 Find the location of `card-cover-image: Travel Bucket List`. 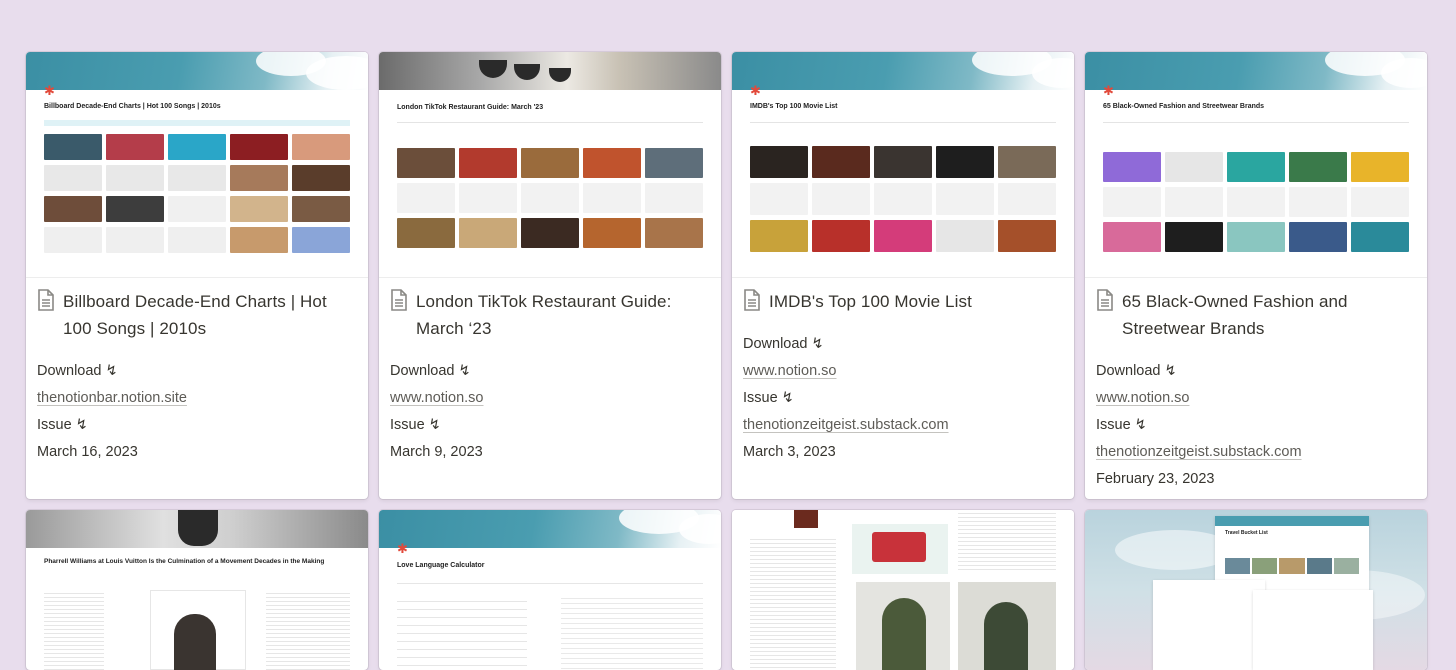

card-cover-image: Travel Bucket List is located at coordinates (1256, 590).